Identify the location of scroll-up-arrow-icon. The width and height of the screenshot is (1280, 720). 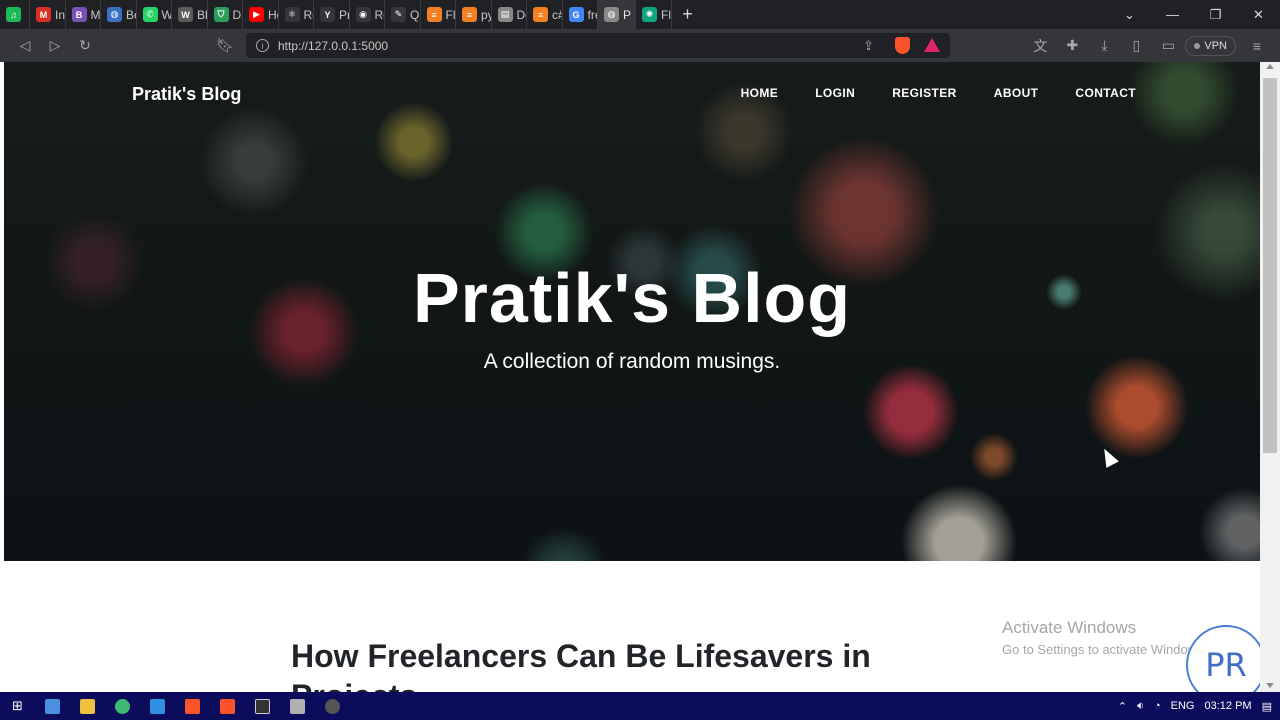
(1270, 66).